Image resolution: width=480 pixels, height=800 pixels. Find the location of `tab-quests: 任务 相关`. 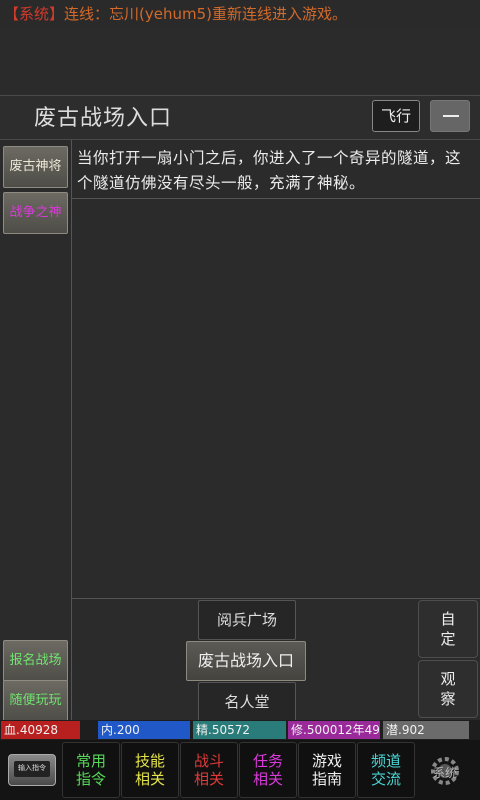

tab-quests: 任务 相关 is located at coordinates (268, 770).